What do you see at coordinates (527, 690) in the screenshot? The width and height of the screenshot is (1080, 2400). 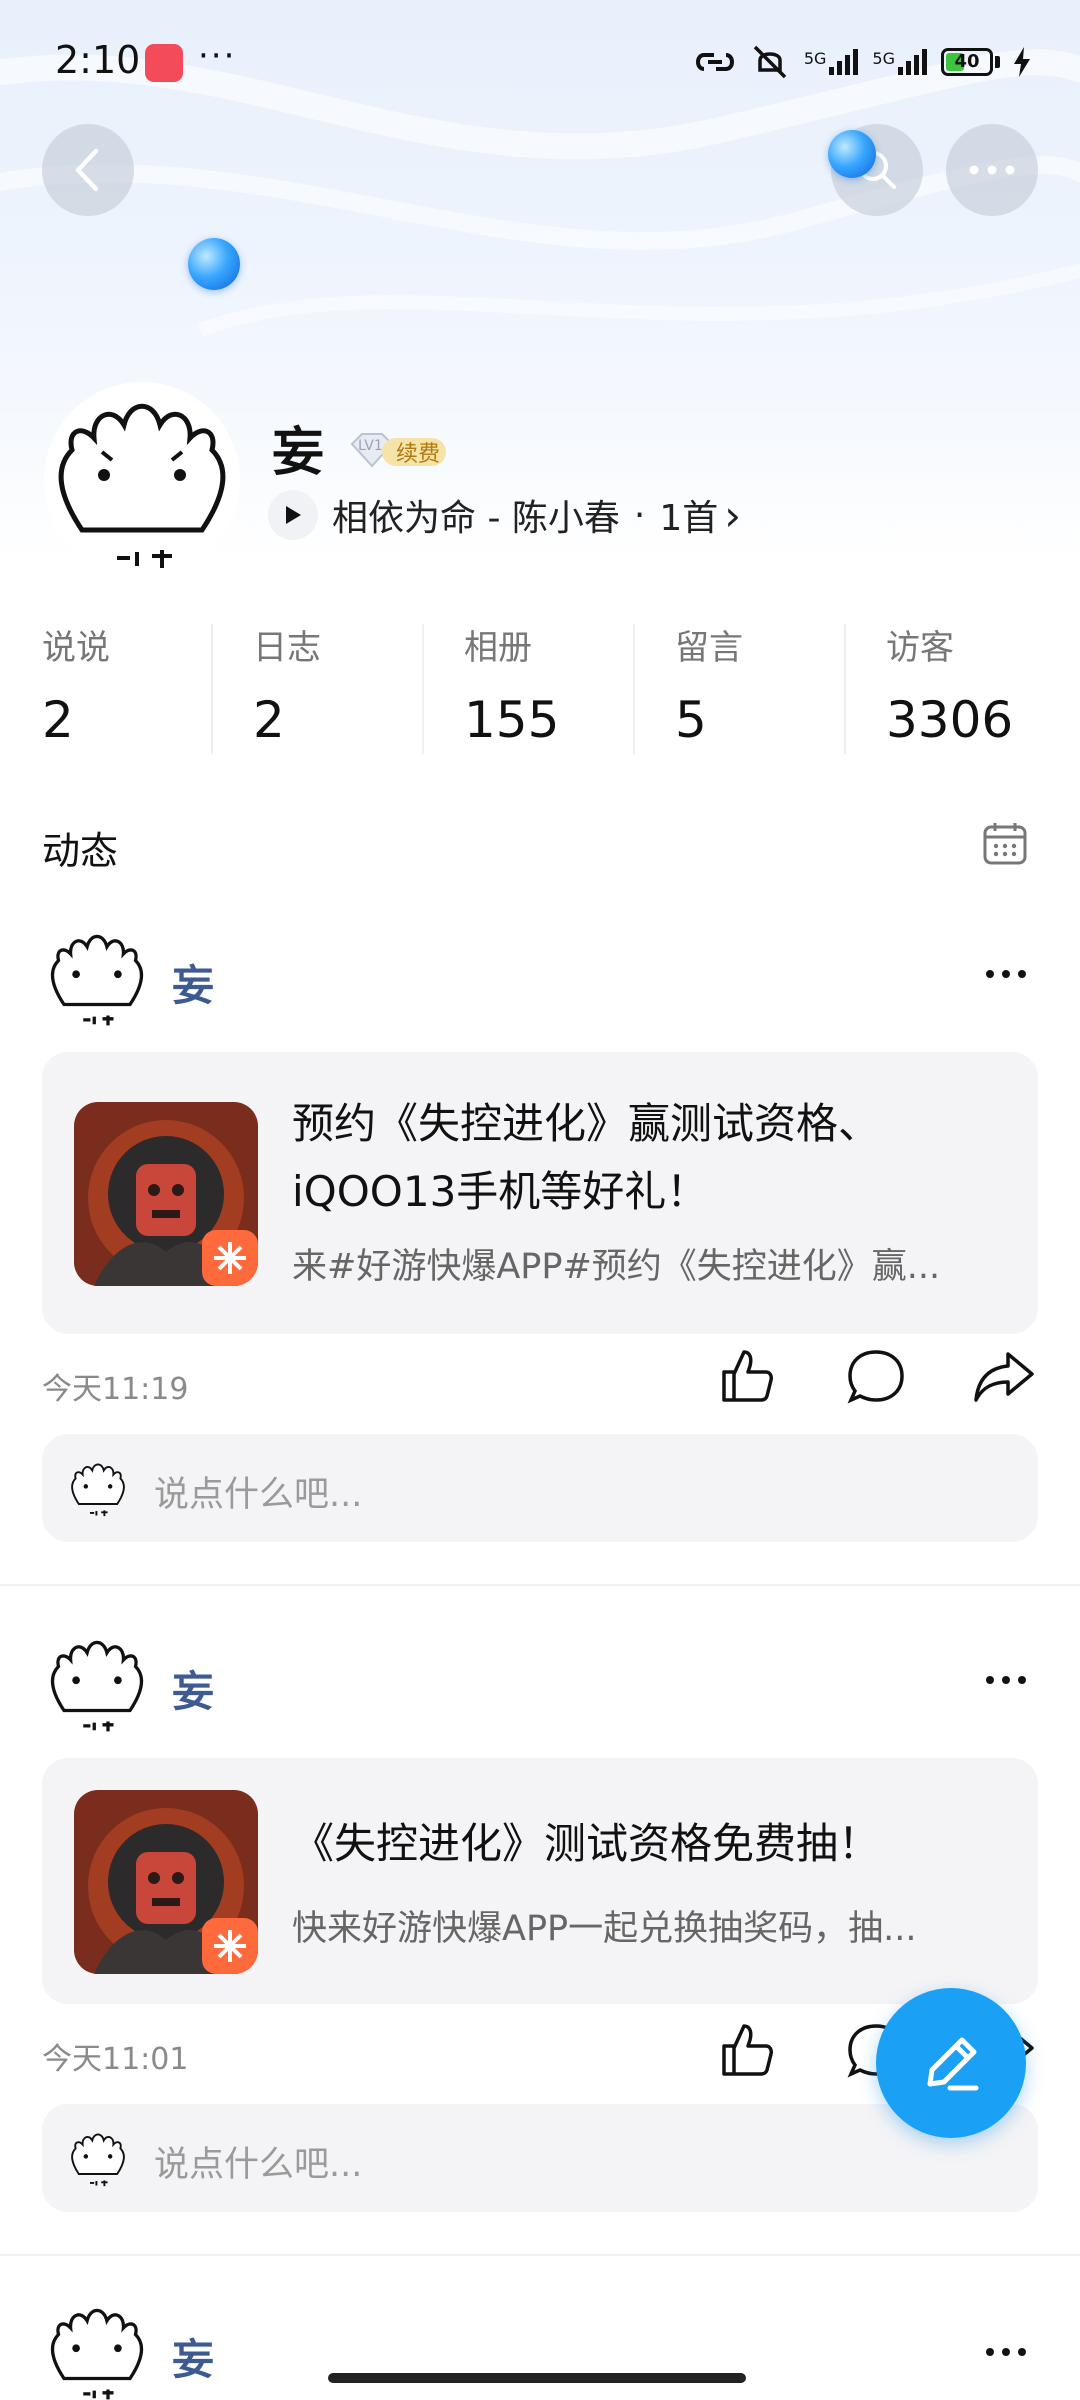 I see `stat-album: 相册 155` at bounding box center [527, 690].